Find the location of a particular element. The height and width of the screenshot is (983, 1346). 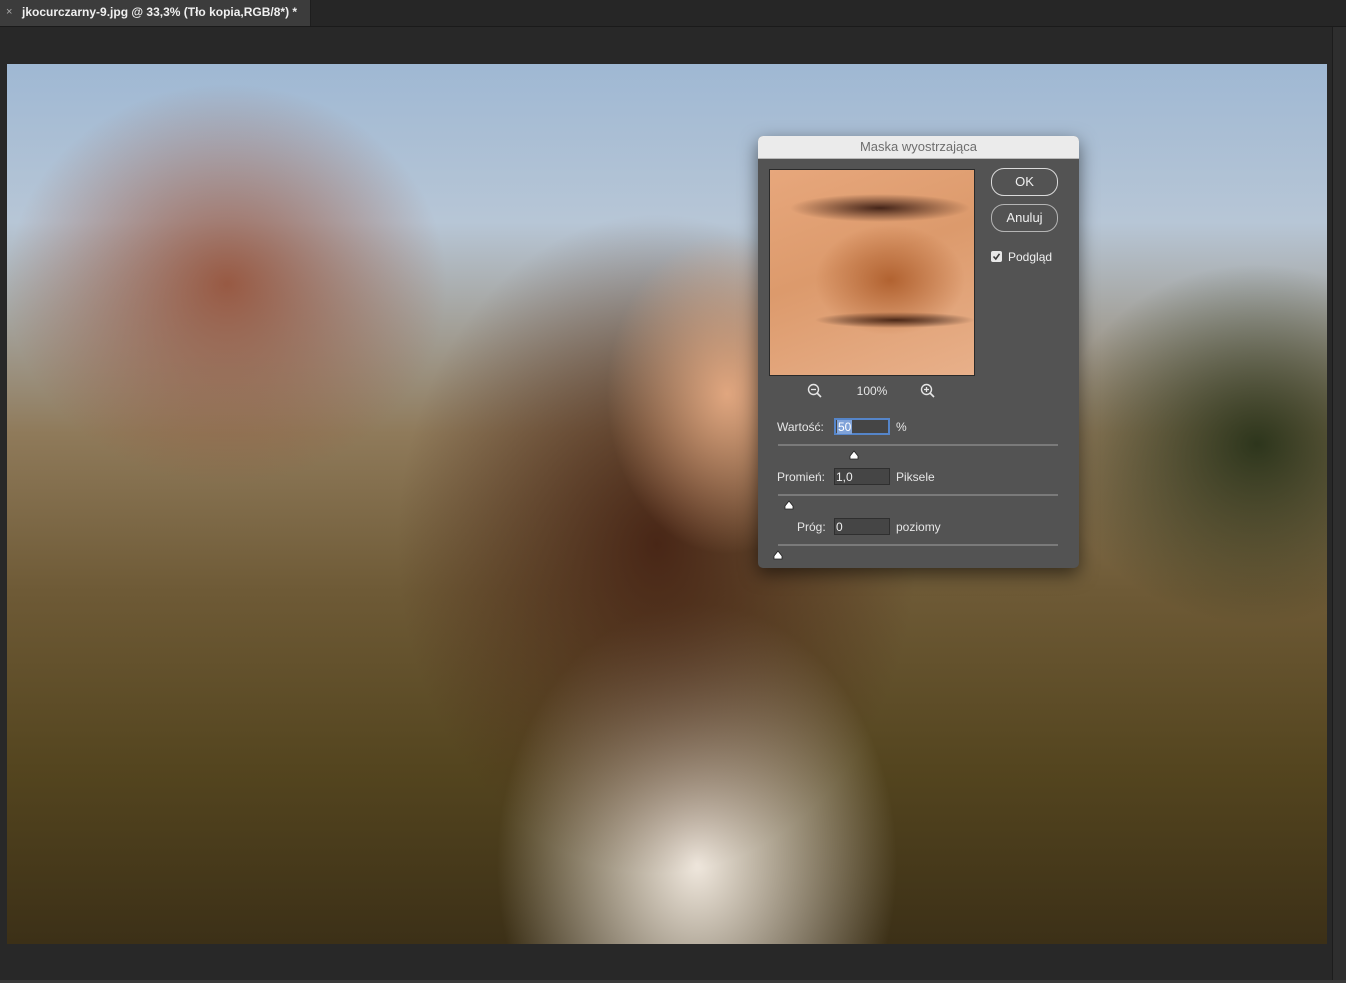

amount-label: Wartość: is located at coordinates (800, 427).